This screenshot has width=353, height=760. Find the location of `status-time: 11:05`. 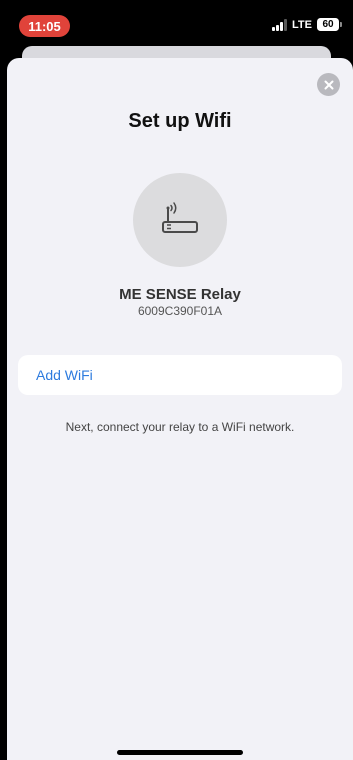

status-time: 11:05 is located at coordinates (44, 26).